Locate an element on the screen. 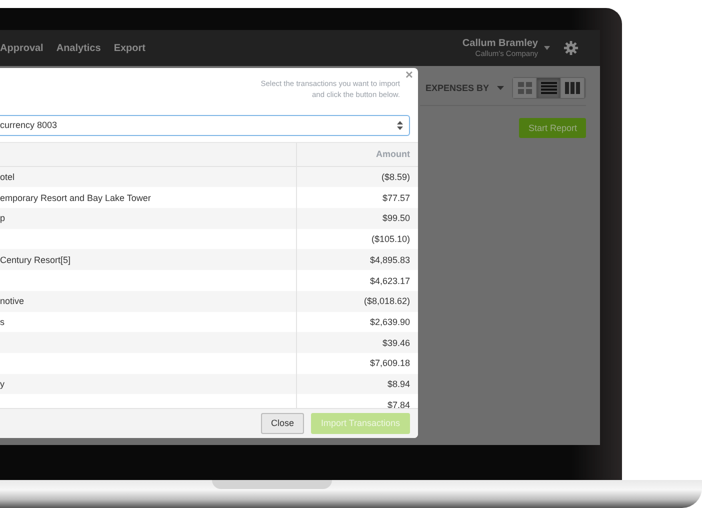 The width and height of the screenshot is (702, 508). grid-view-icon is located at coordinates (525, 88).